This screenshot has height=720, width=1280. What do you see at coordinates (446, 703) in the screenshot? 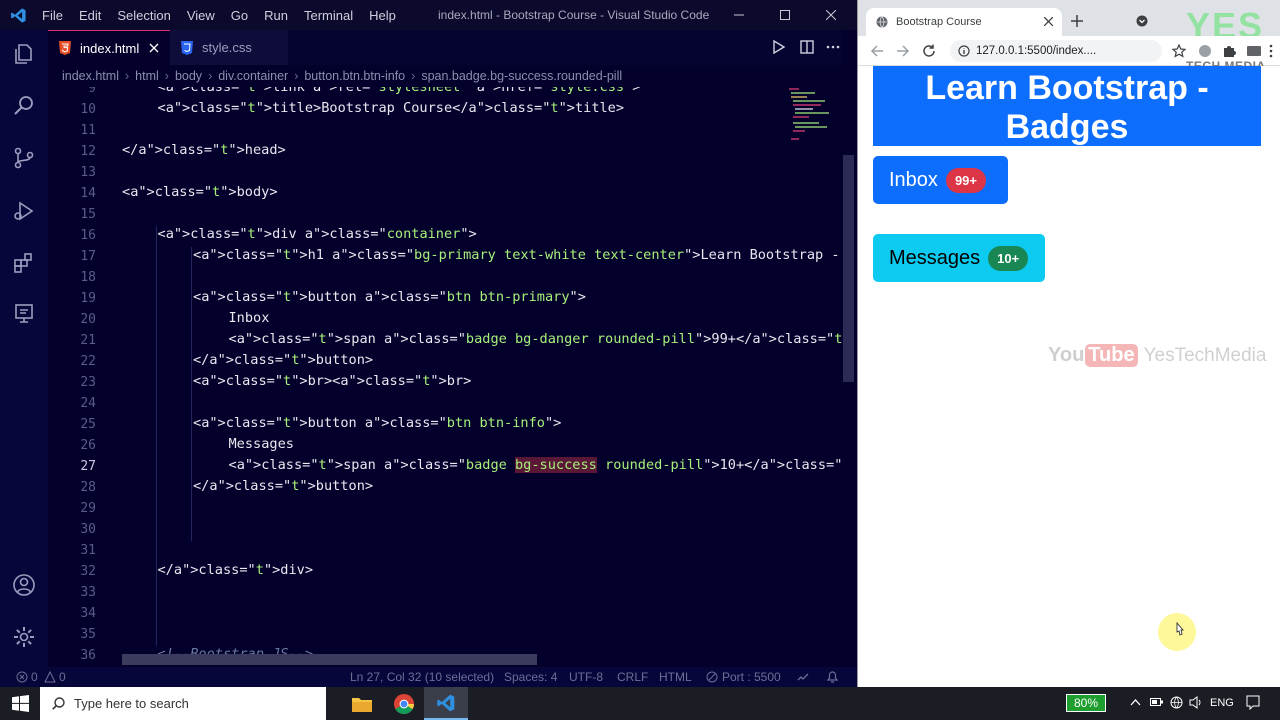
I see `taskbar-vscode` at bounding box center [446, 703].